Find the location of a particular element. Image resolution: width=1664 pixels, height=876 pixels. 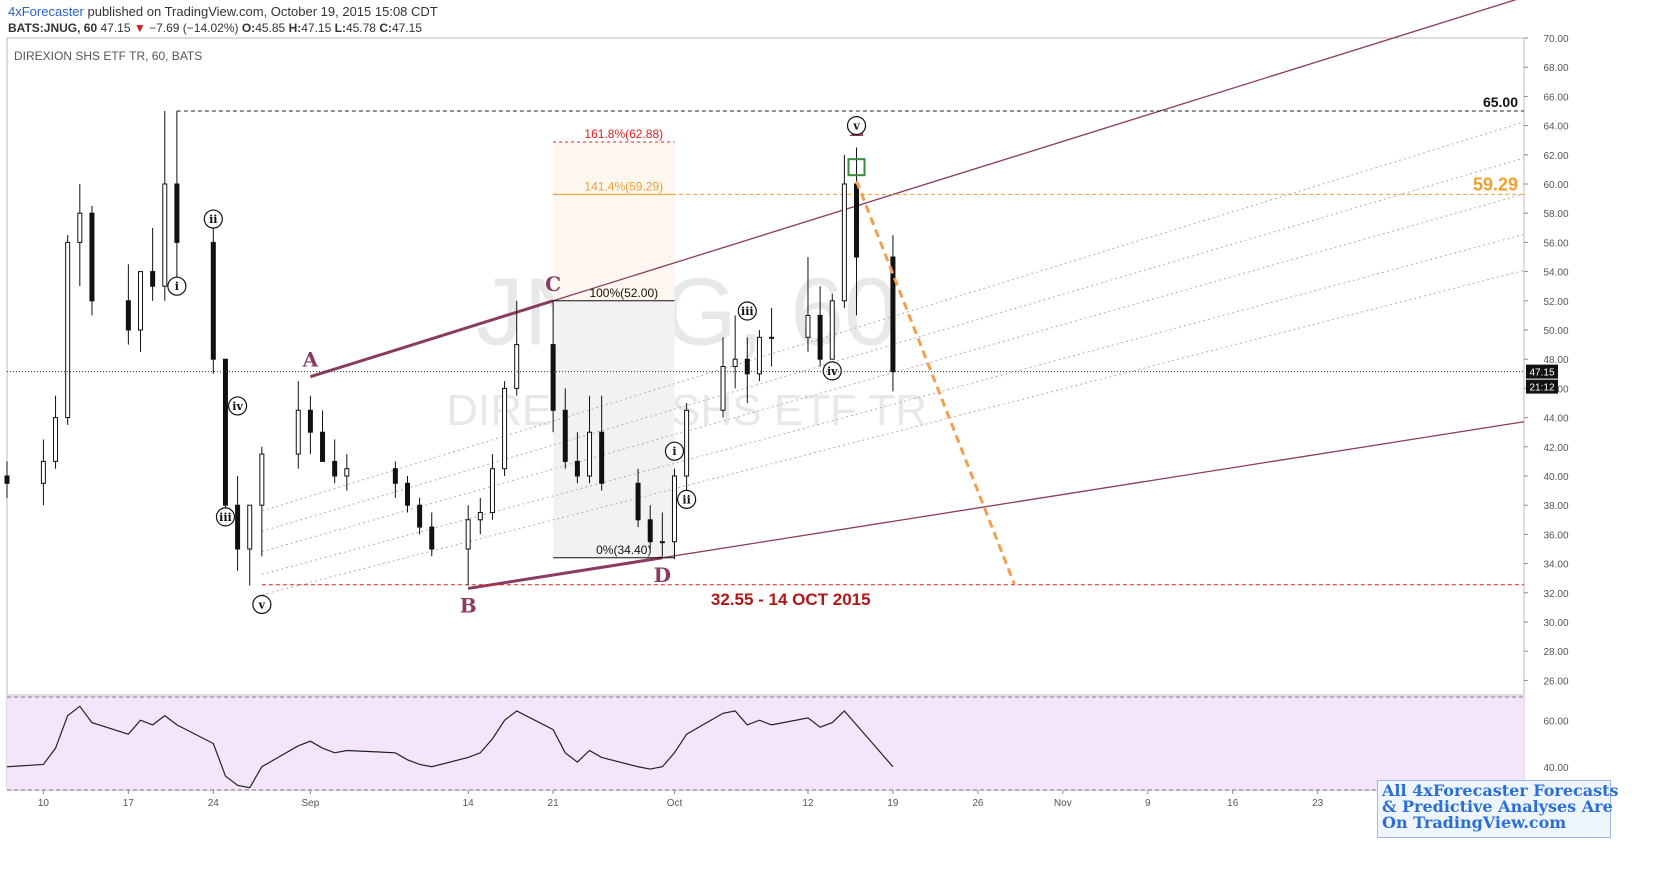

countdown-badge-label: 21:12 is located at coordinates (1541, 388).